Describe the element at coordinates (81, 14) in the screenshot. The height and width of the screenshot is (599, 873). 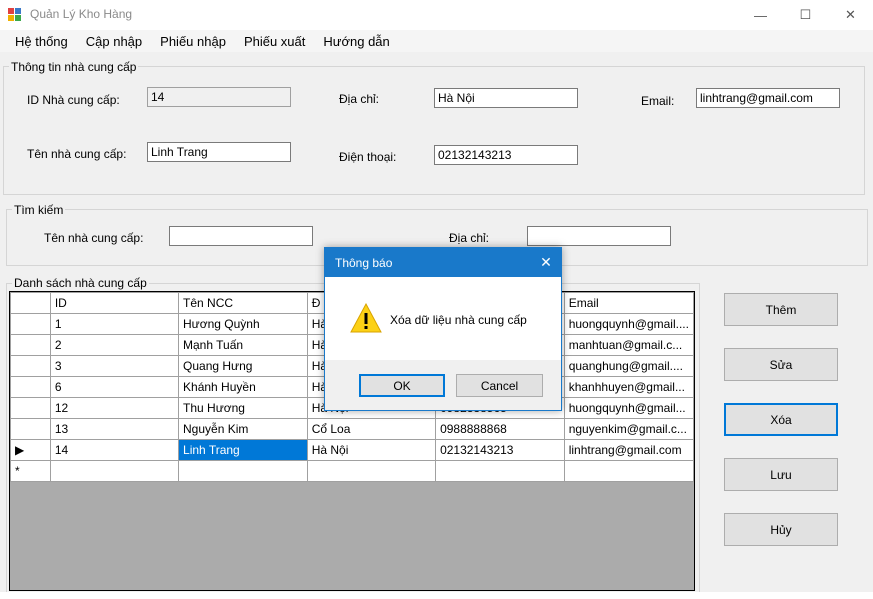
I see `window-title: Quản Lý Kho Hàng` at that location.